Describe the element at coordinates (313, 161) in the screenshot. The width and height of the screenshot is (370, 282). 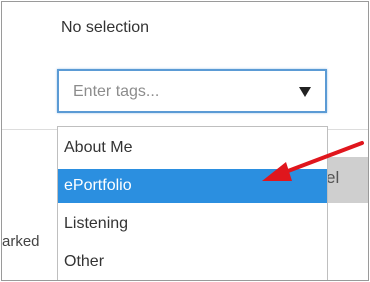
I see `annotation-arrow-icon` at that location.